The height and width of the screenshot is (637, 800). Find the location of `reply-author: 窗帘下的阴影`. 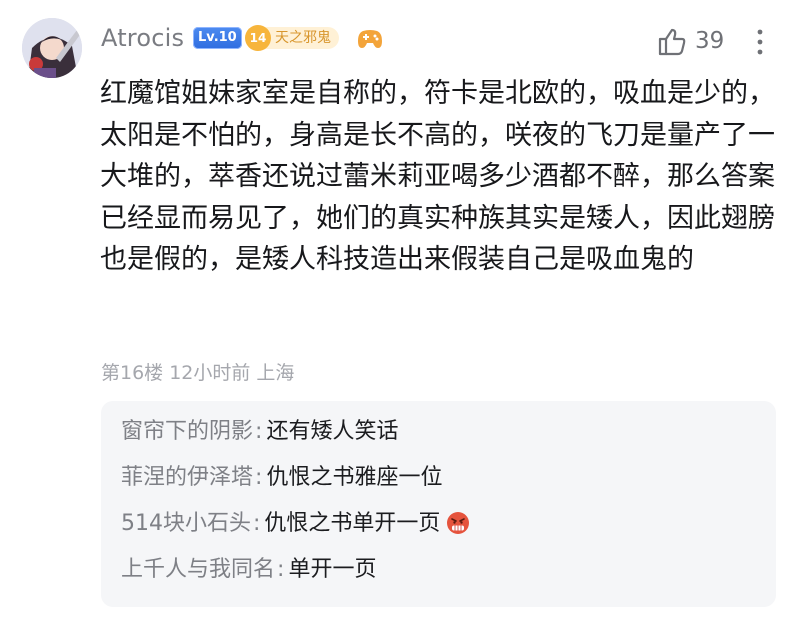

reply-author: 窗帘下的阴影 is located at coordinates (187, 431).